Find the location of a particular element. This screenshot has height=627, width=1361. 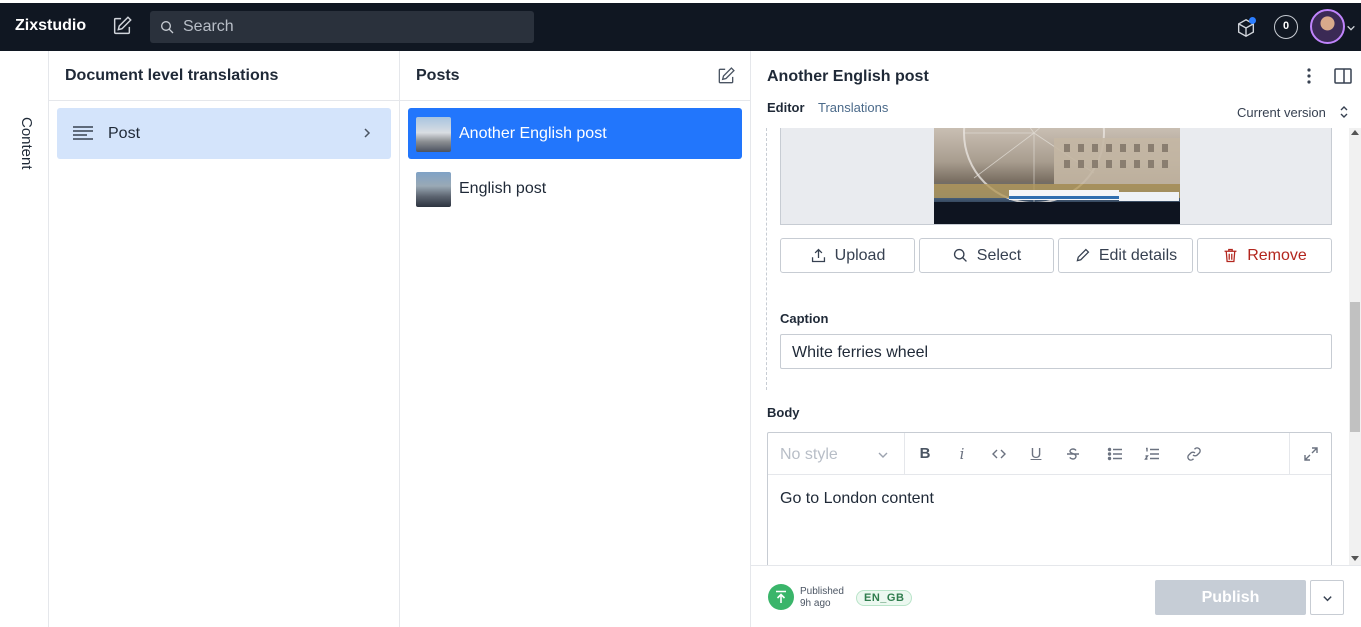

publish-status-time: 9h ago is located at coordinates (815, 603).